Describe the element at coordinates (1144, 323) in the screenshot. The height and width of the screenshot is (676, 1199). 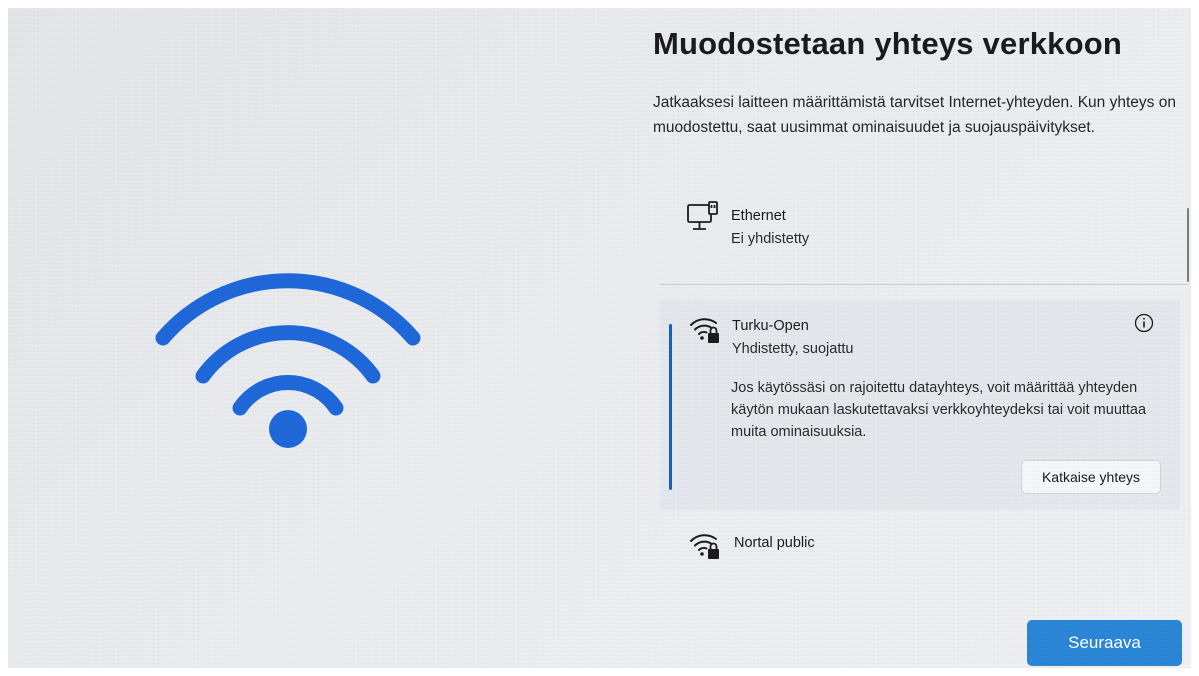
I see `info-icon` at that location.